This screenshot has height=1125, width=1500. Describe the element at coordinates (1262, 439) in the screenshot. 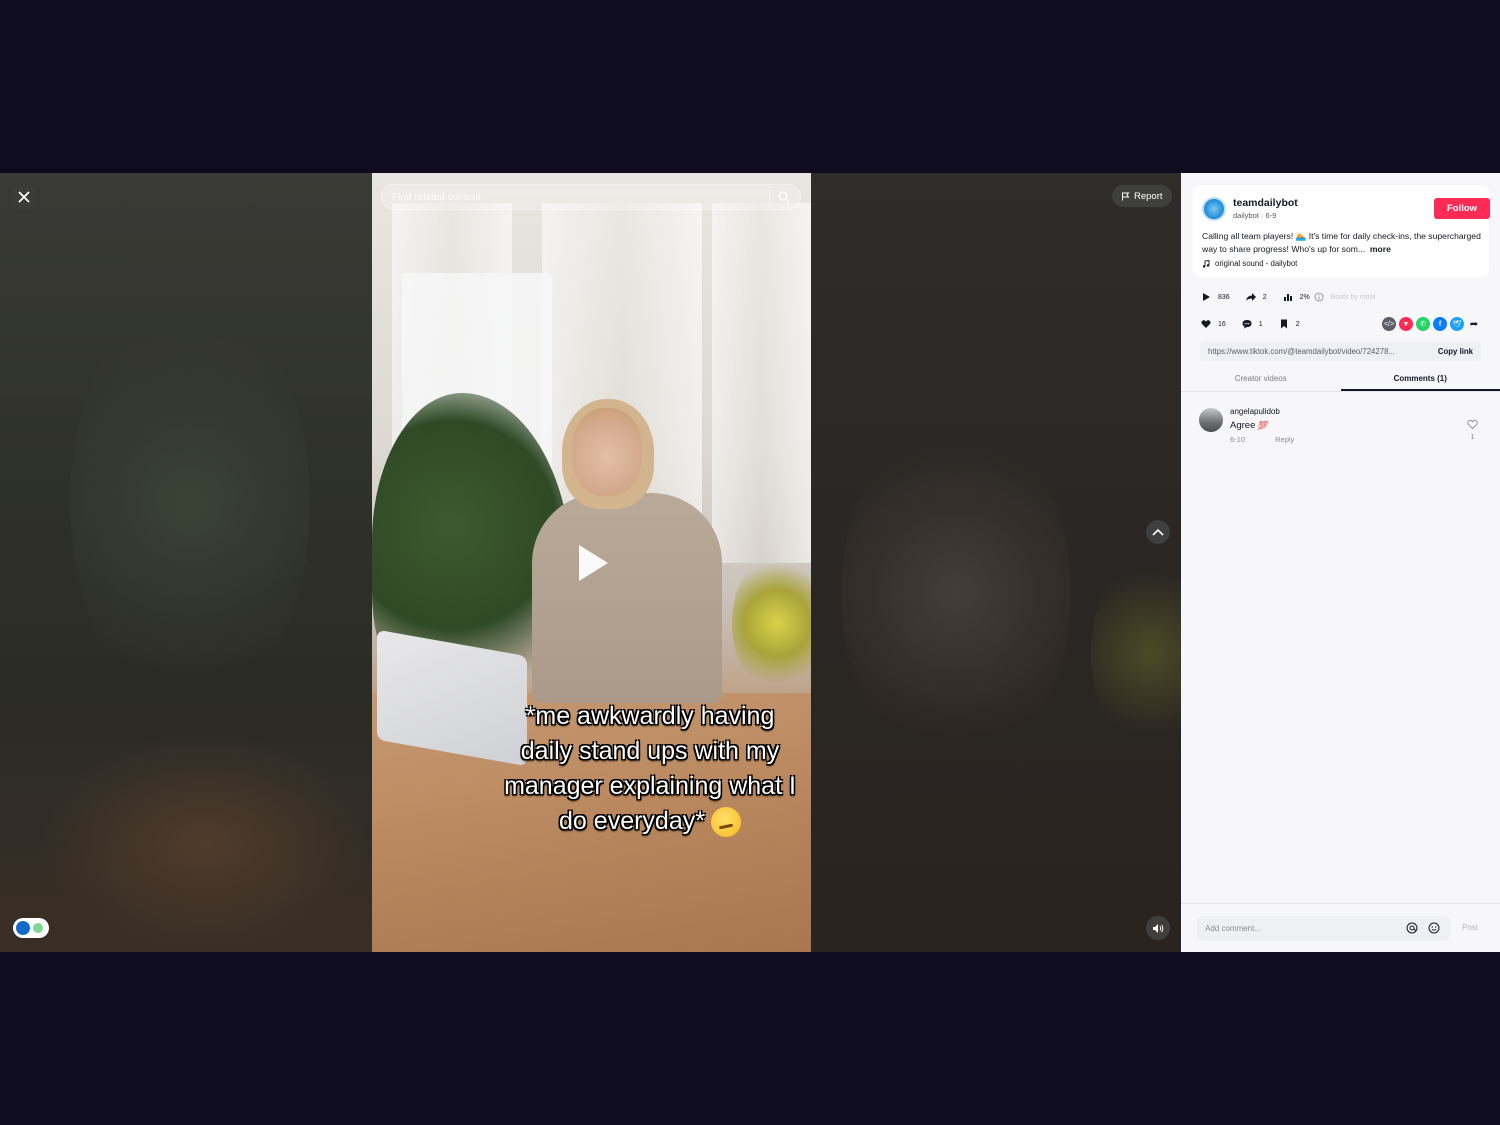

I see `comment-meta: 6-10 Reply` at that location.